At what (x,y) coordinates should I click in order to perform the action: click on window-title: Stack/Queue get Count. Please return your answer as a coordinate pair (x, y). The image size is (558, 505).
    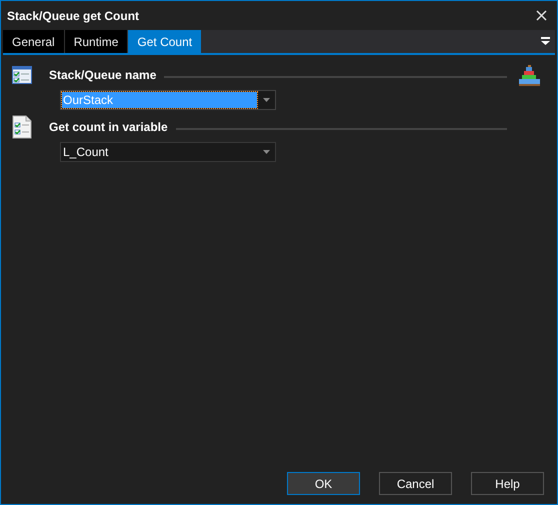
    Looking at the image, I should click on (73, 16).